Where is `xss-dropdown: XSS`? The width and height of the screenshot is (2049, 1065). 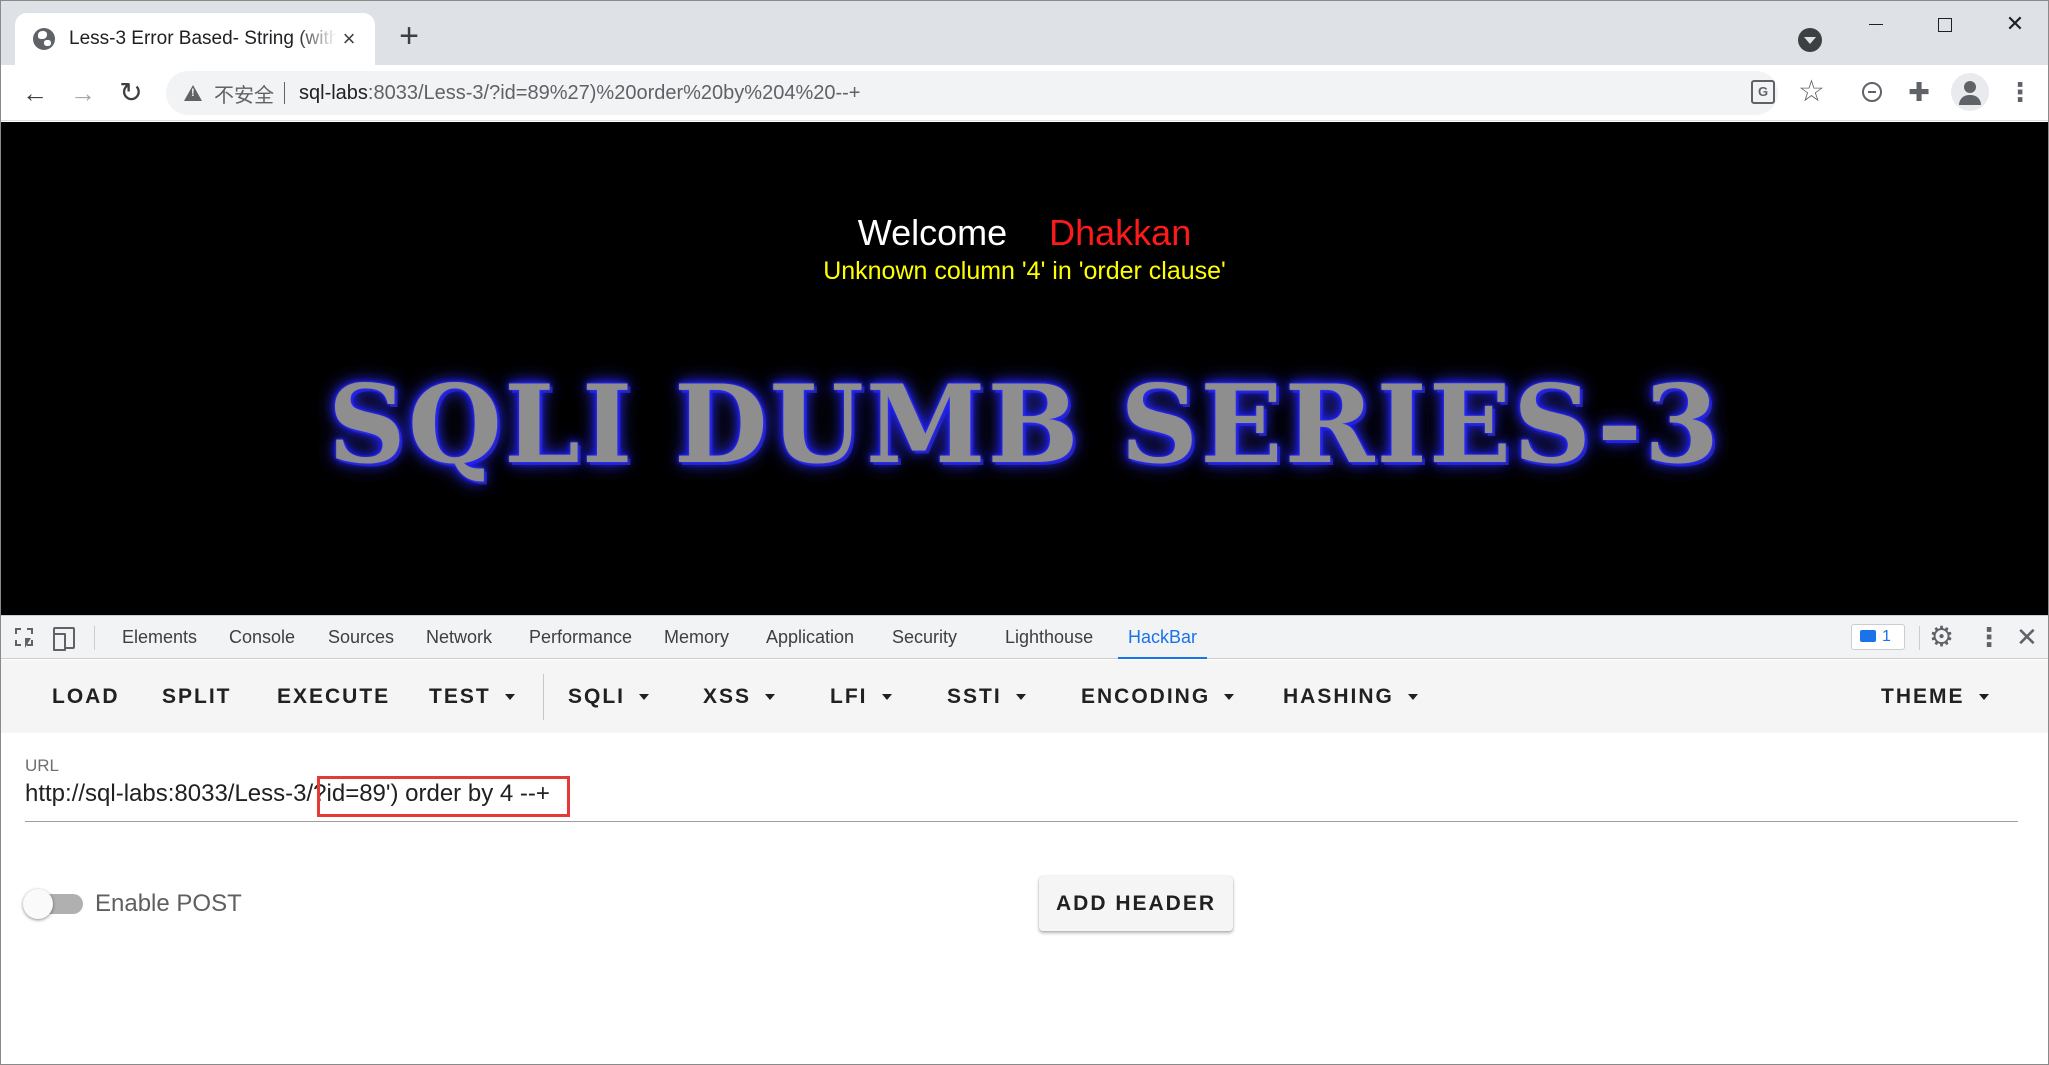 xss-dropdown: XSS is located at coordinates (739, 696).